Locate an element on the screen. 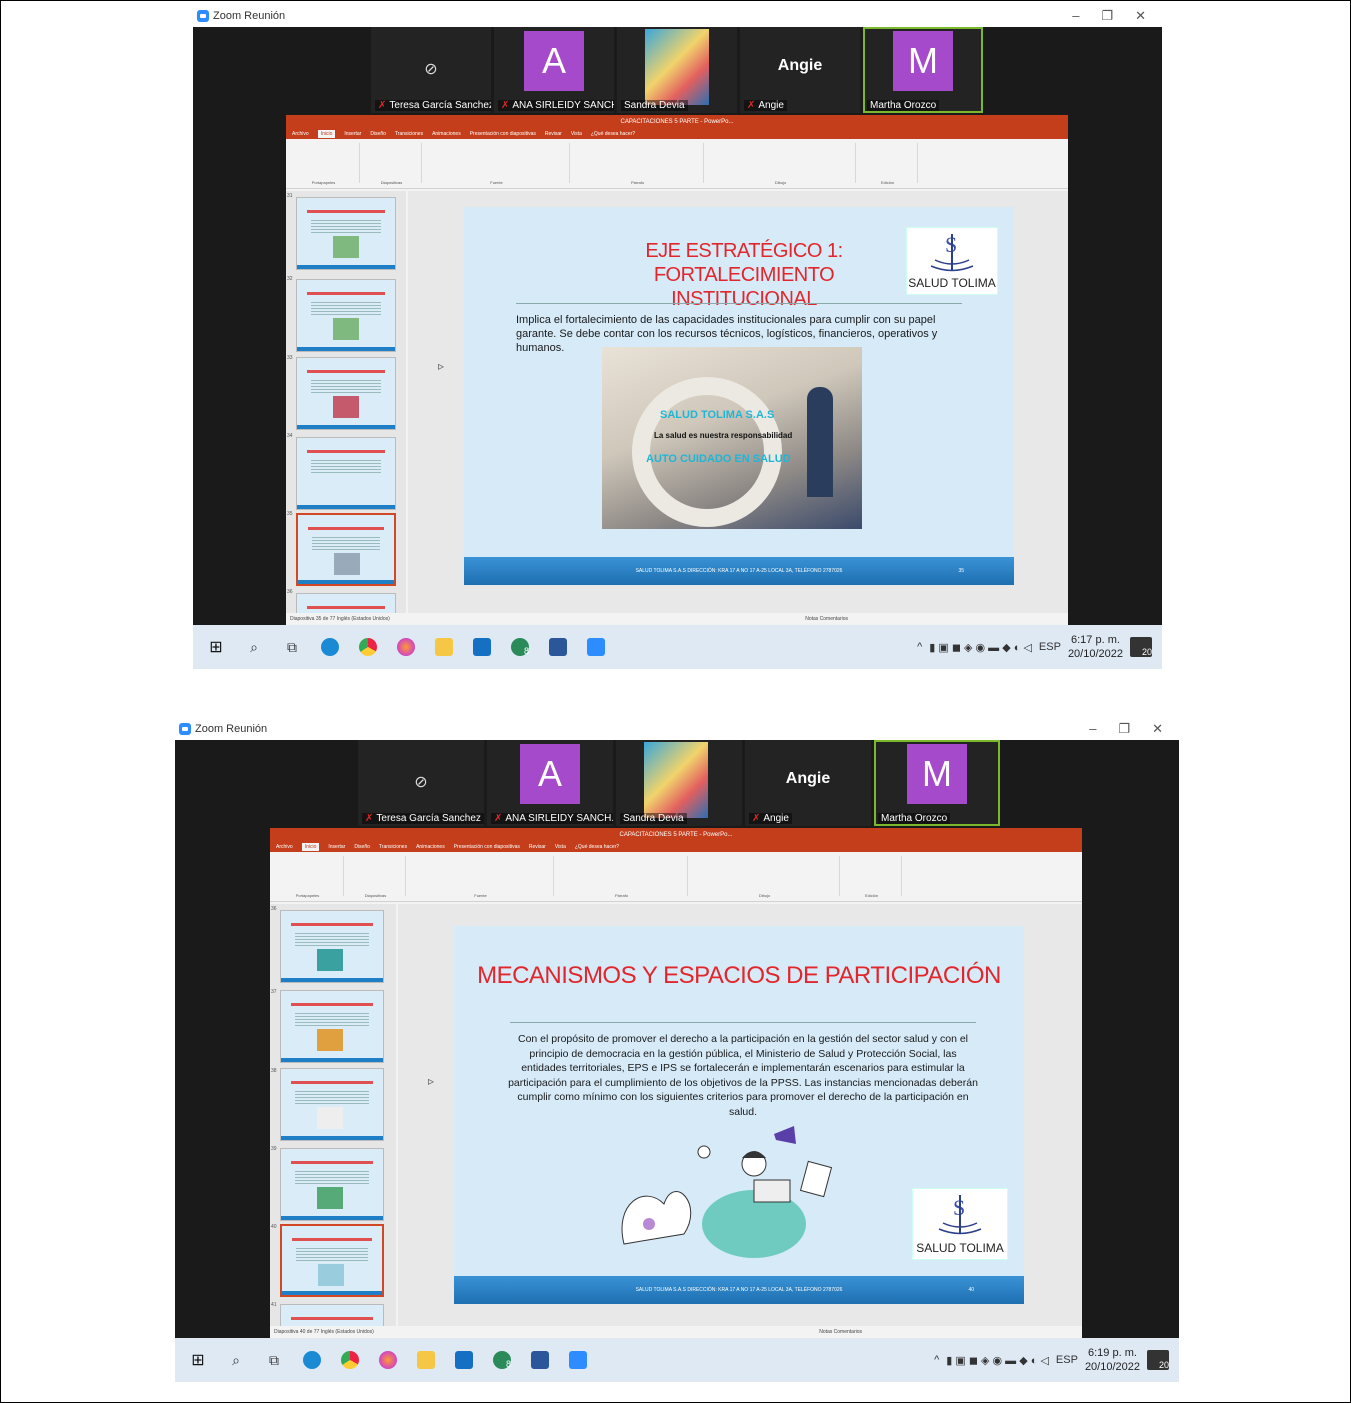 This screenshot has height=1403, width=1351. camera-off-icon: ⊘ is located at coordinates (421, 782).